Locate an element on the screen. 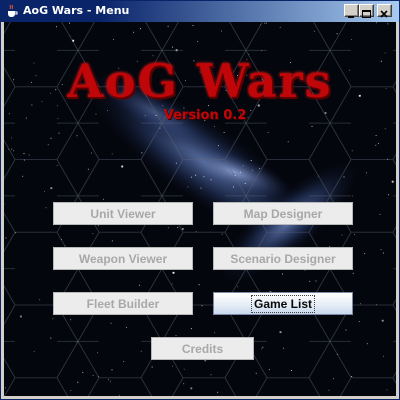 Image resolution: width=400 pixels, height=400 pixels. unit-viewer-button: Unit Viewer is located at coordinates (123, 213).